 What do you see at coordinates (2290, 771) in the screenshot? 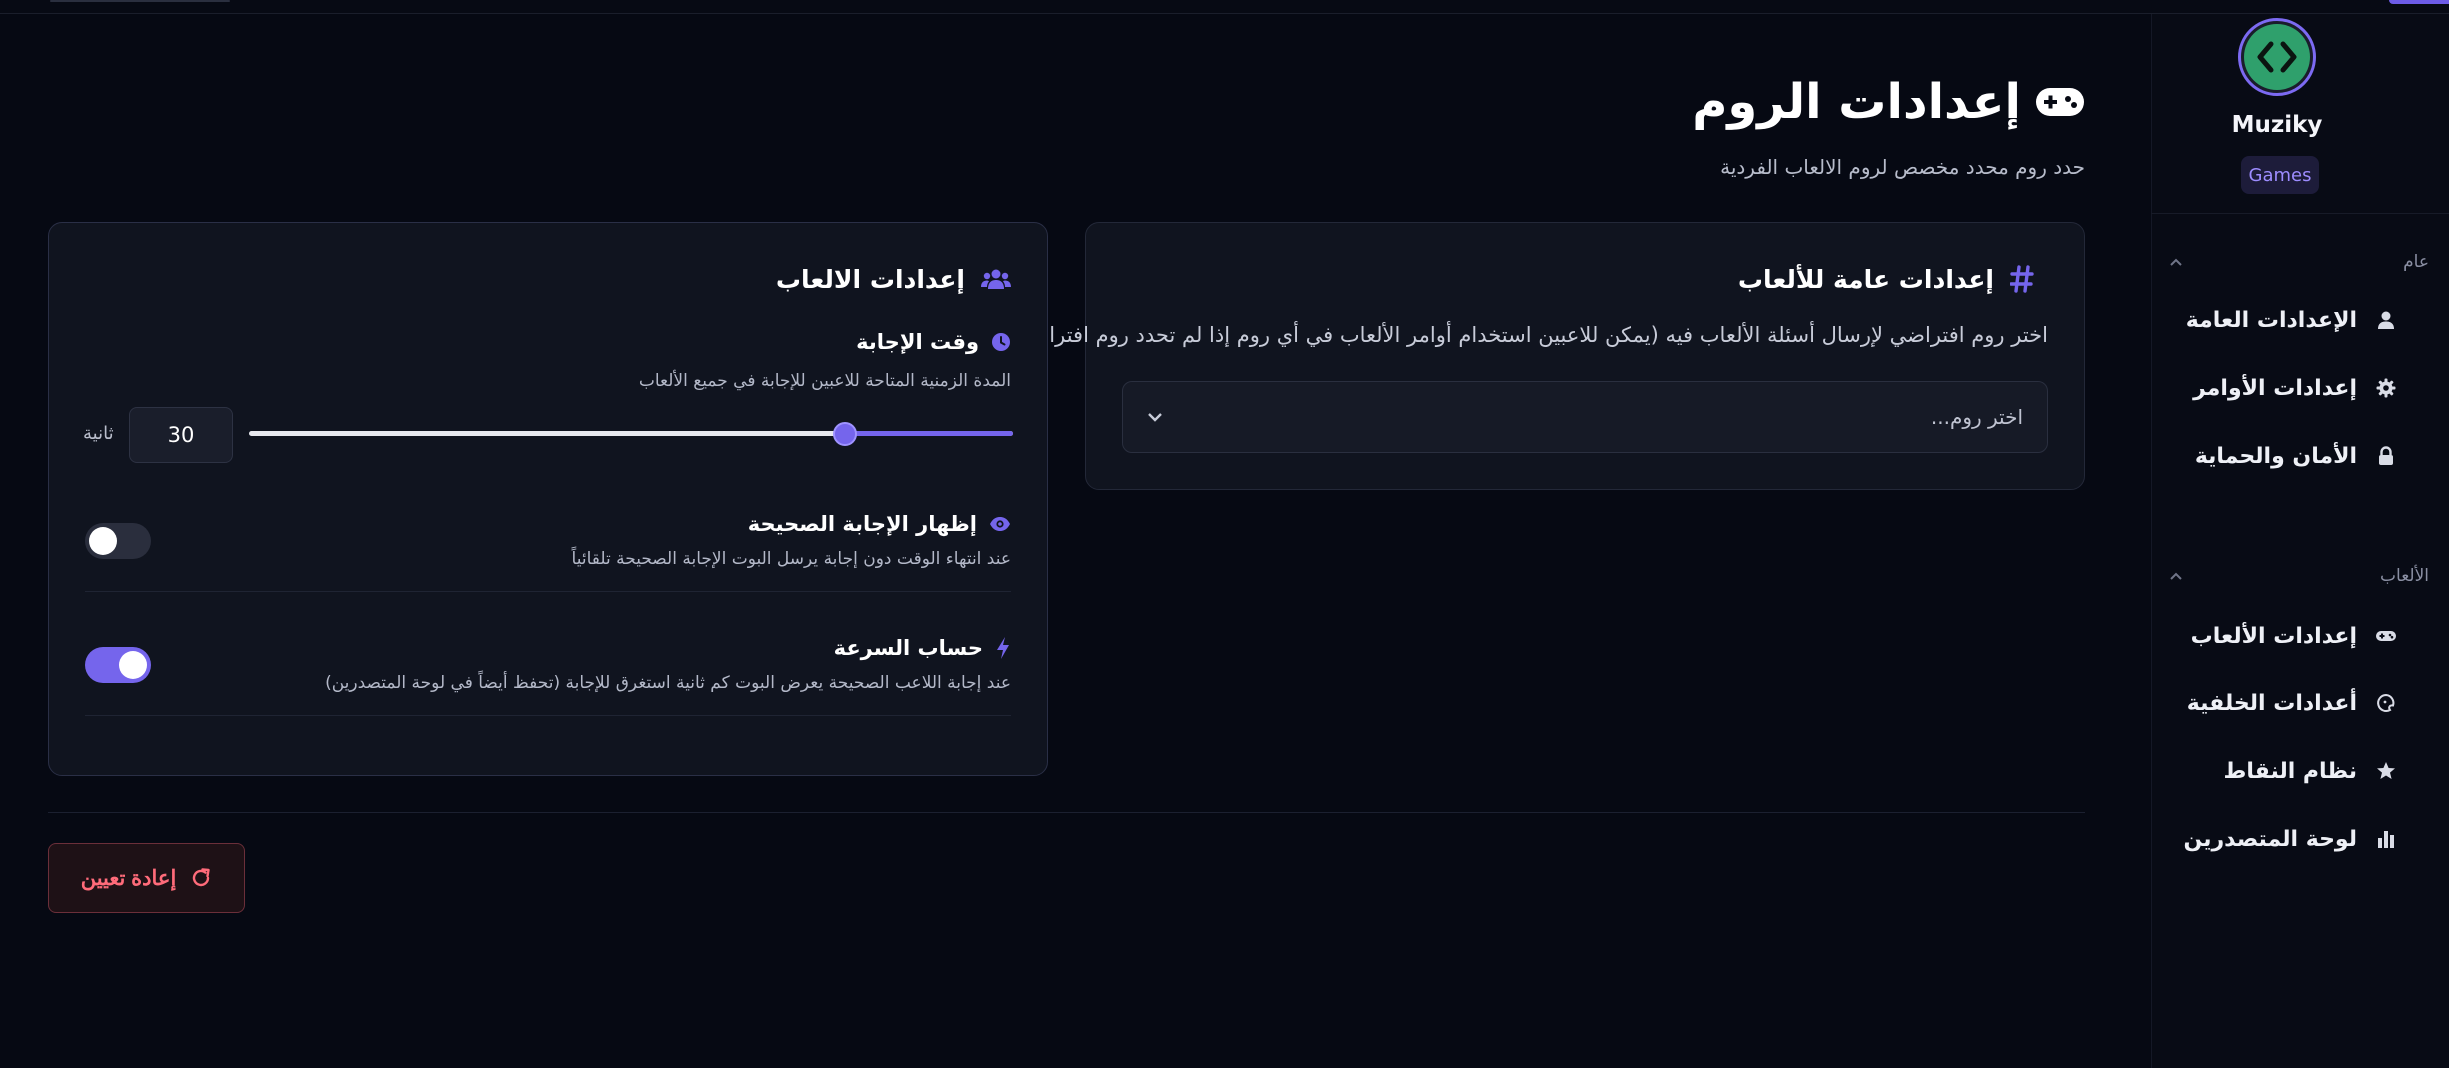
I see `sidebar-item-label: نظام النقاط` at bounding box center [2290, 771].